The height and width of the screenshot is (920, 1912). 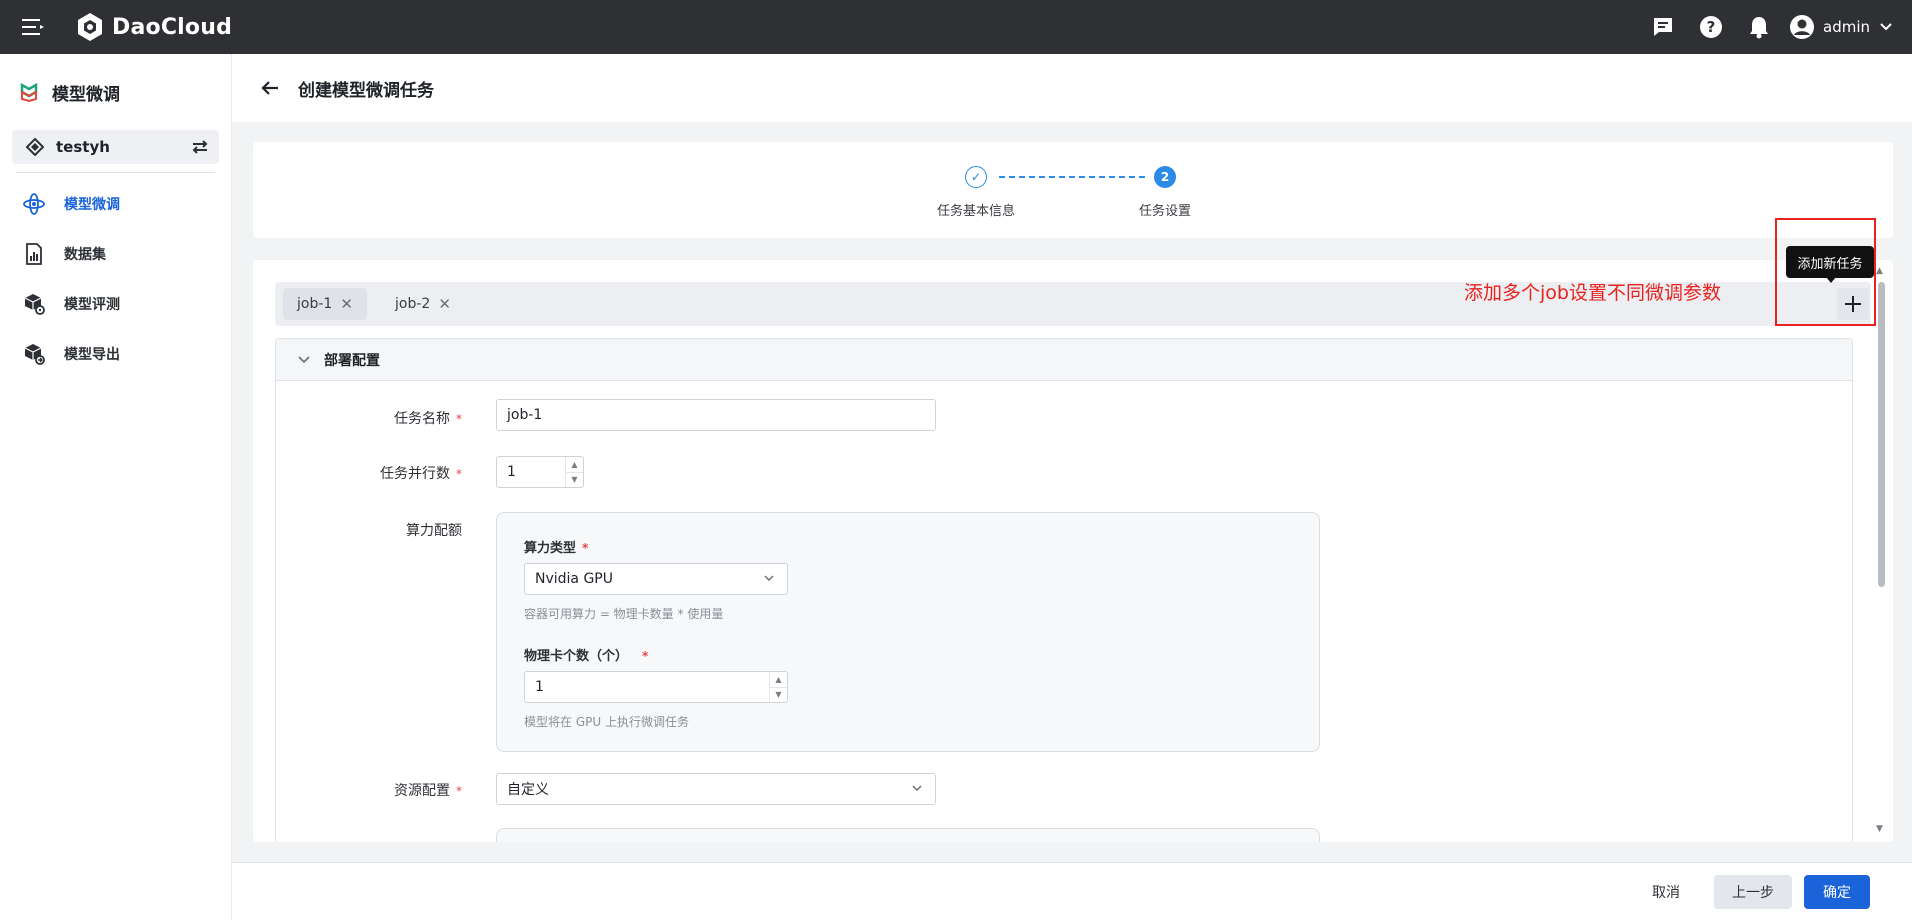 I want to click on brand-name: DaoCloud, so click(x=172, y=27).